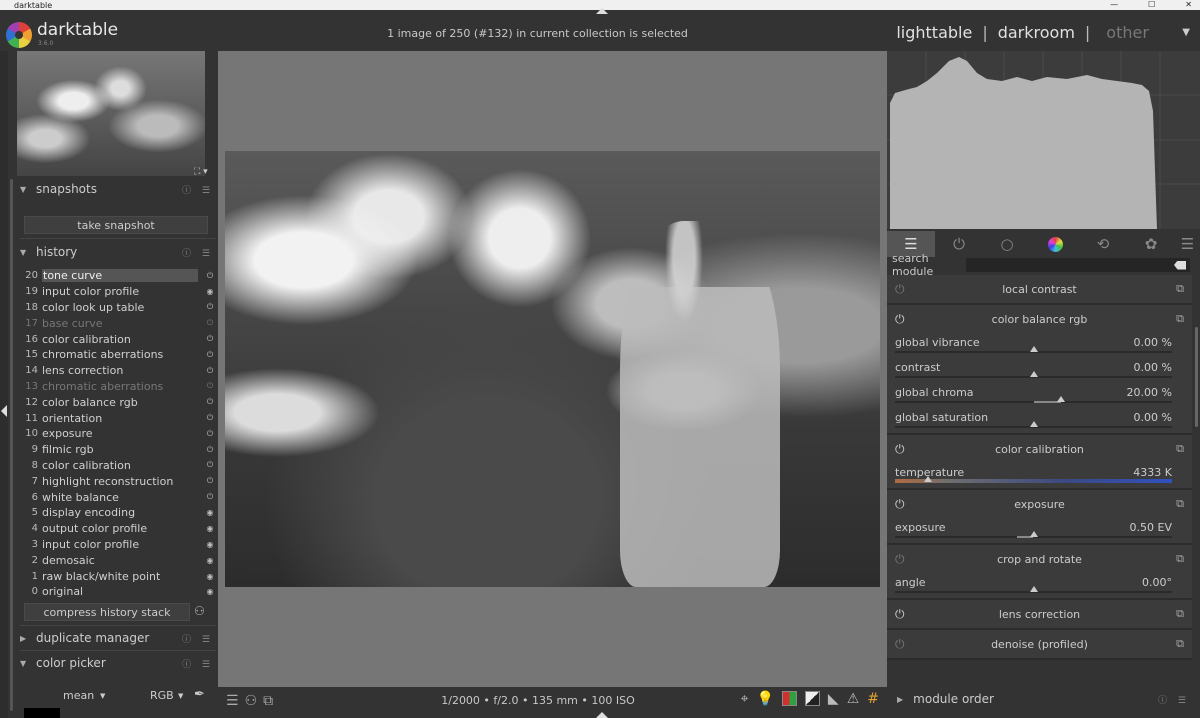  Describe the element at coordinates (1103, 244) in the screenshot. I see `correct-tab-icon: ⟲` at that location.